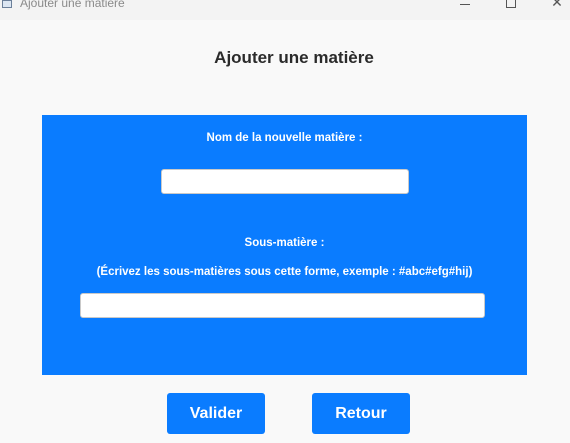 The height and width of the screenshot is (443, 570). Describe the element at coordinates (285, 181) in the screenshot. I see `subject-name-input` at that location.